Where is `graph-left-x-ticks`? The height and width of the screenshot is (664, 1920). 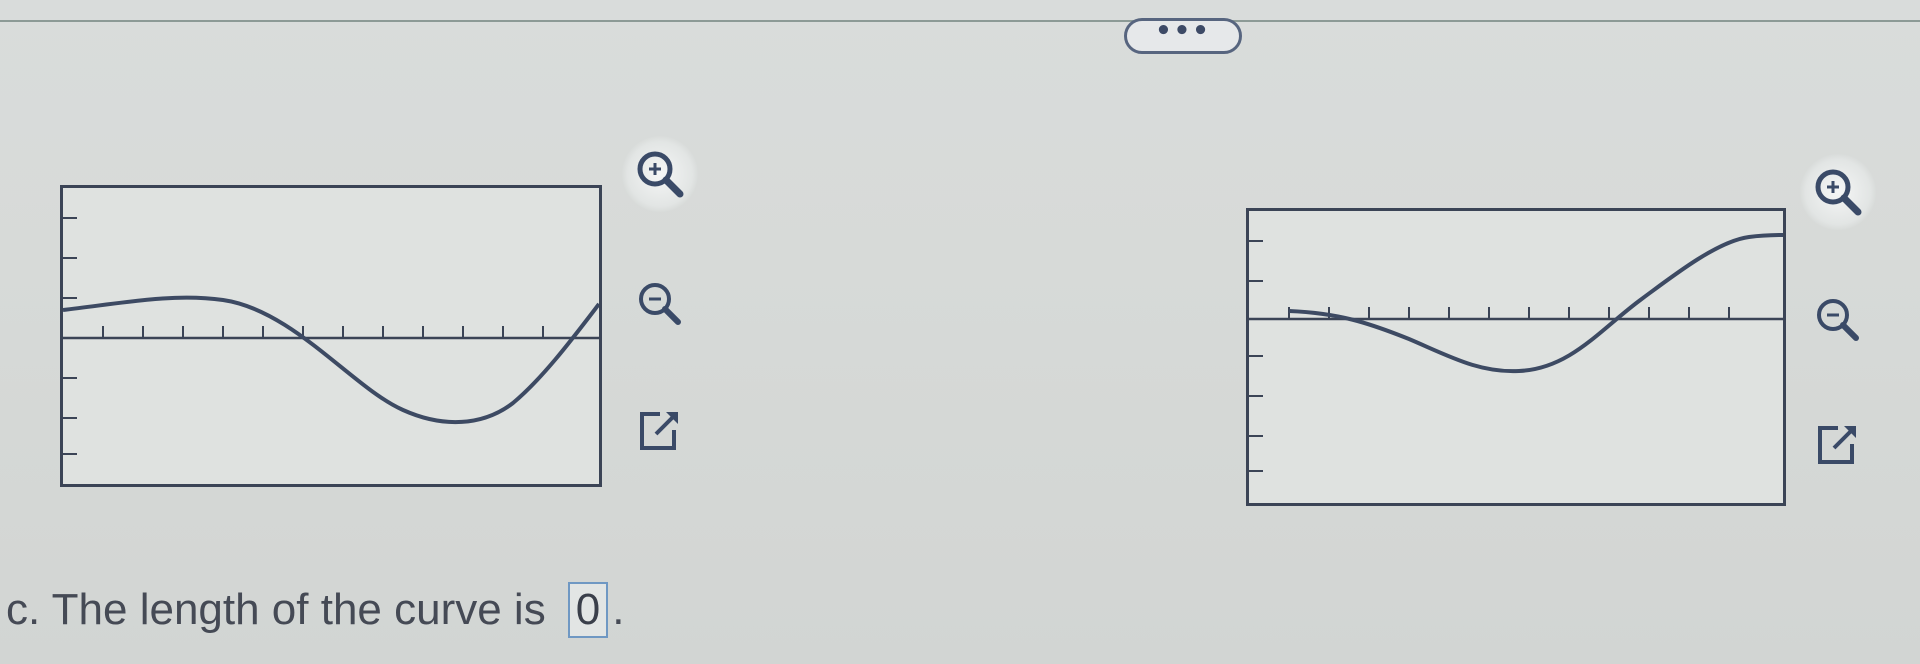
graph-left-x-ticks is located at coordinates (323, 332).